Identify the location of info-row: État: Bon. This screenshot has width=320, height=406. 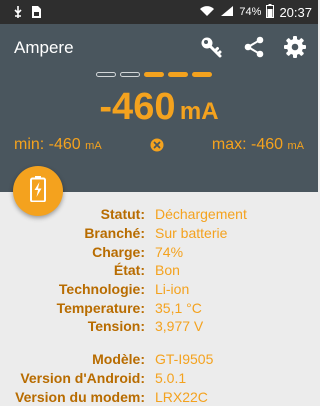
(159, 270).